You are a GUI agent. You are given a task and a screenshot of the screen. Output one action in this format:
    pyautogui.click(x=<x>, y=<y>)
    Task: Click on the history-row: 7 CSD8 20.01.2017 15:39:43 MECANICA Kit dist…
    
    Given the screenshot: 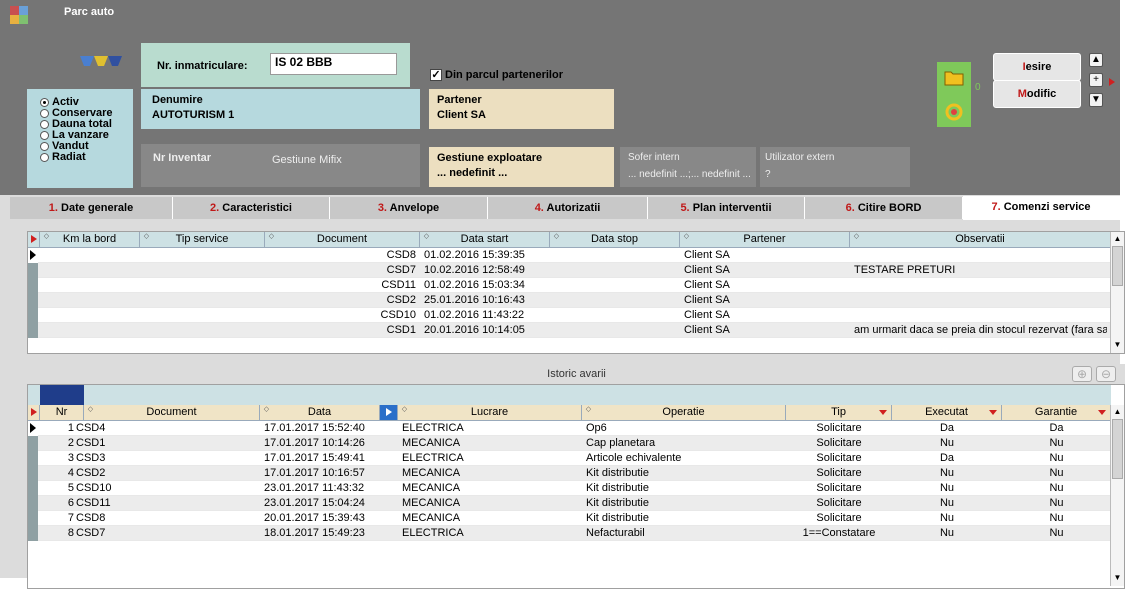 What is the action you would take?
    pyautogui.click(x=569, y=518)
    